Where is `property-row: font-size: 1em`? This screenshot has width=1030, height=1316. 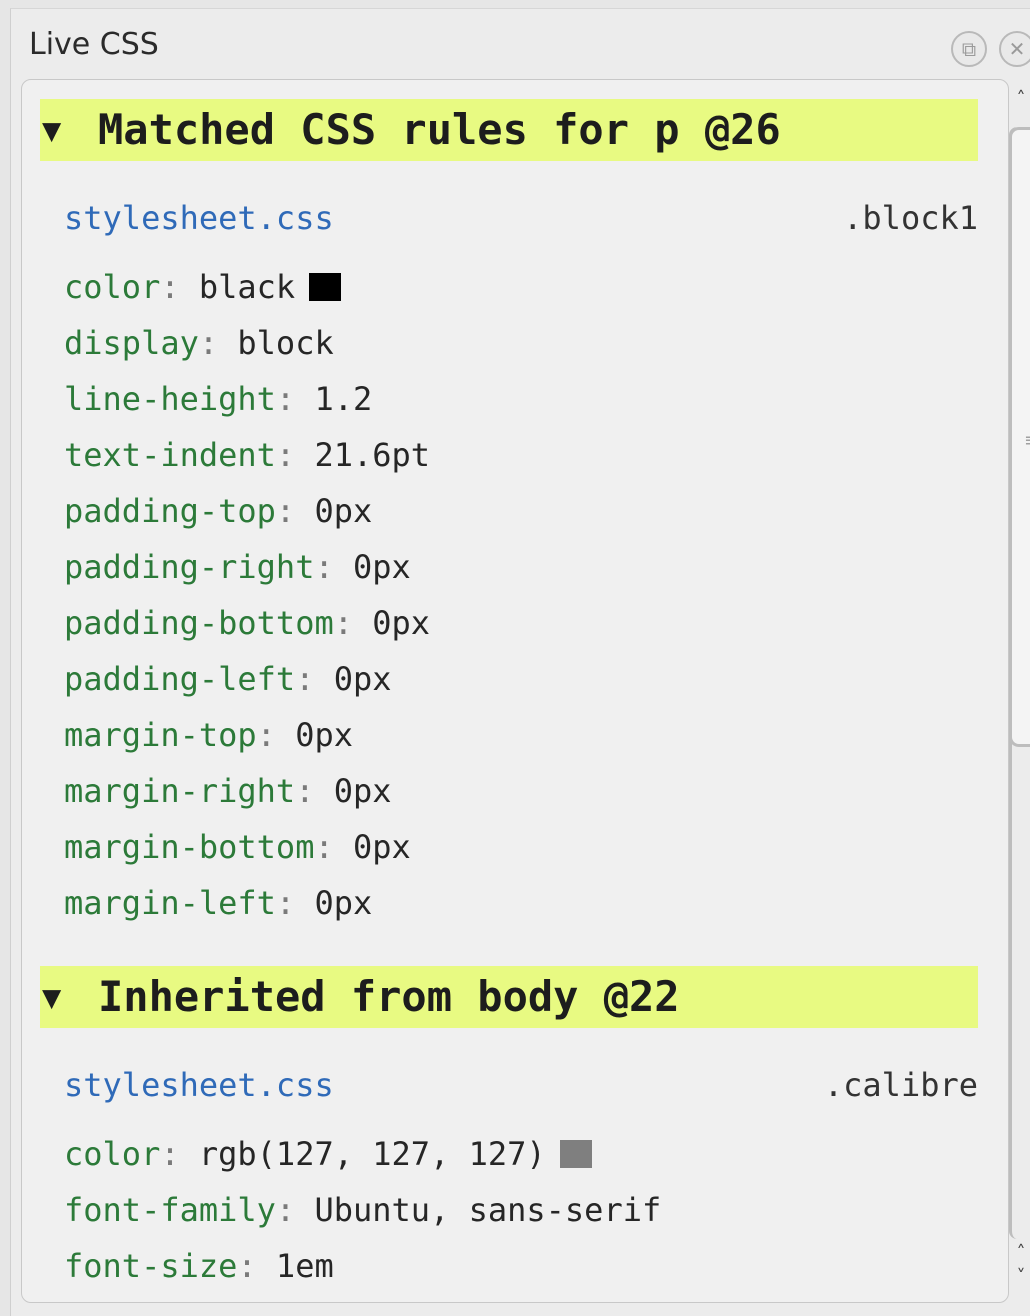 property-row: font-size: 1em is located at coordinates (199, 1266).